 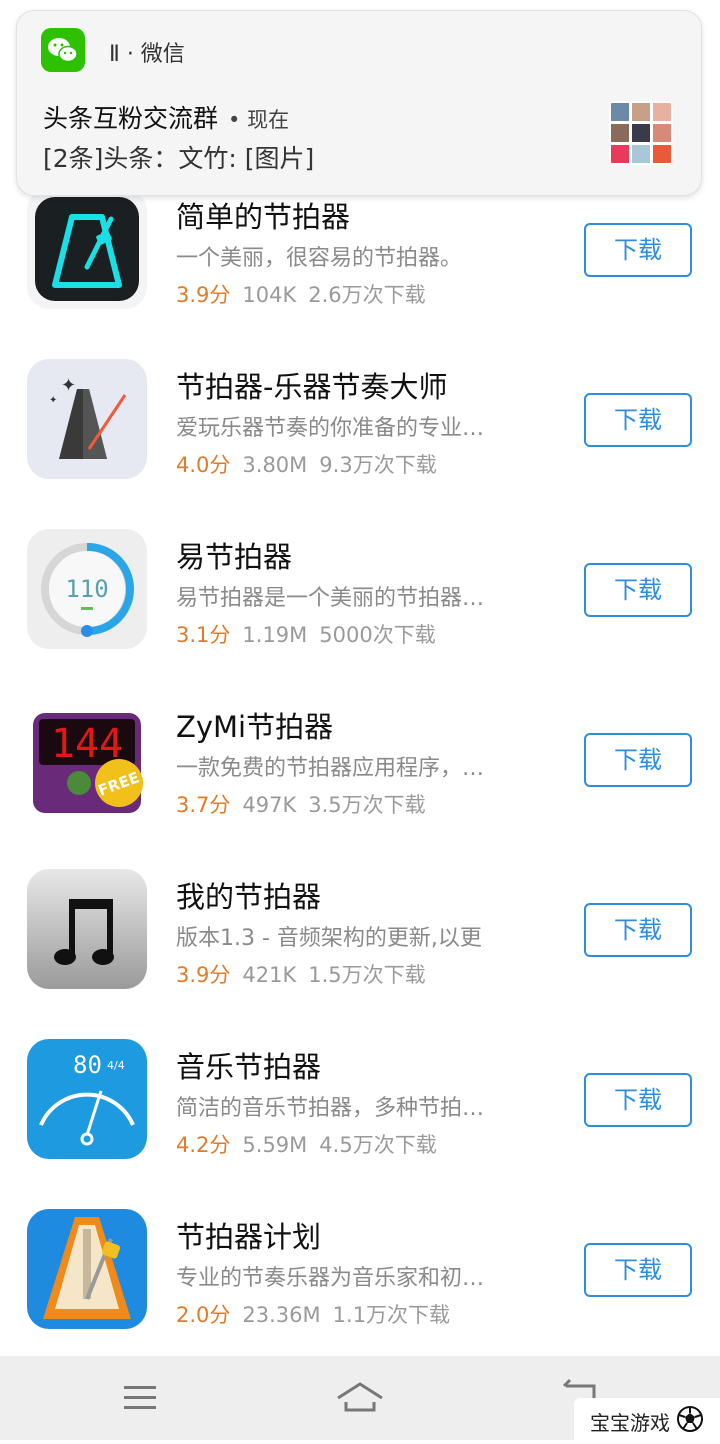 I want to click on app-title: 易节拍器, so click(x=234, y=557).